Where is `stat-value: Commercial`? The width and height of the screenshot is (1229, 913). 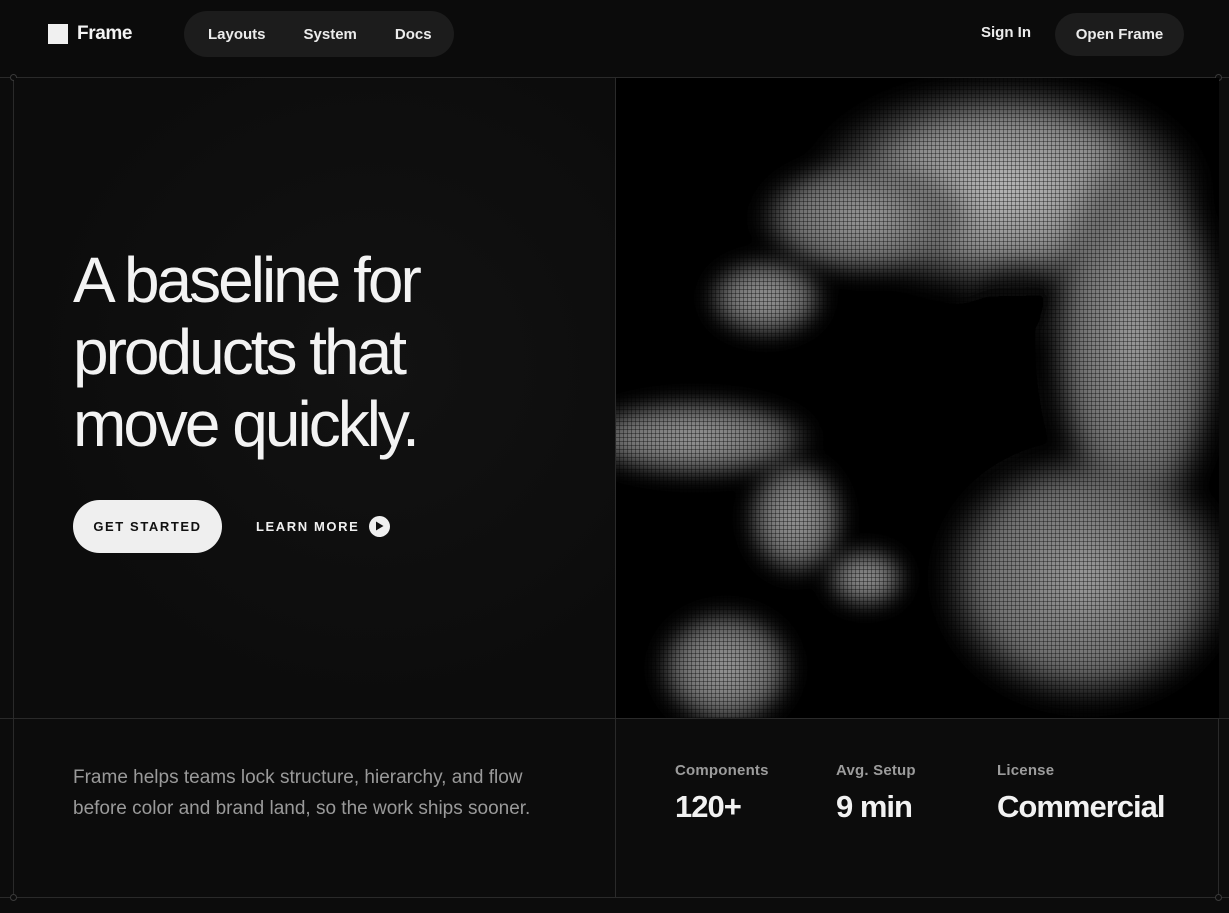 stat-value: Commercial is located at coordinates (1081, 806).